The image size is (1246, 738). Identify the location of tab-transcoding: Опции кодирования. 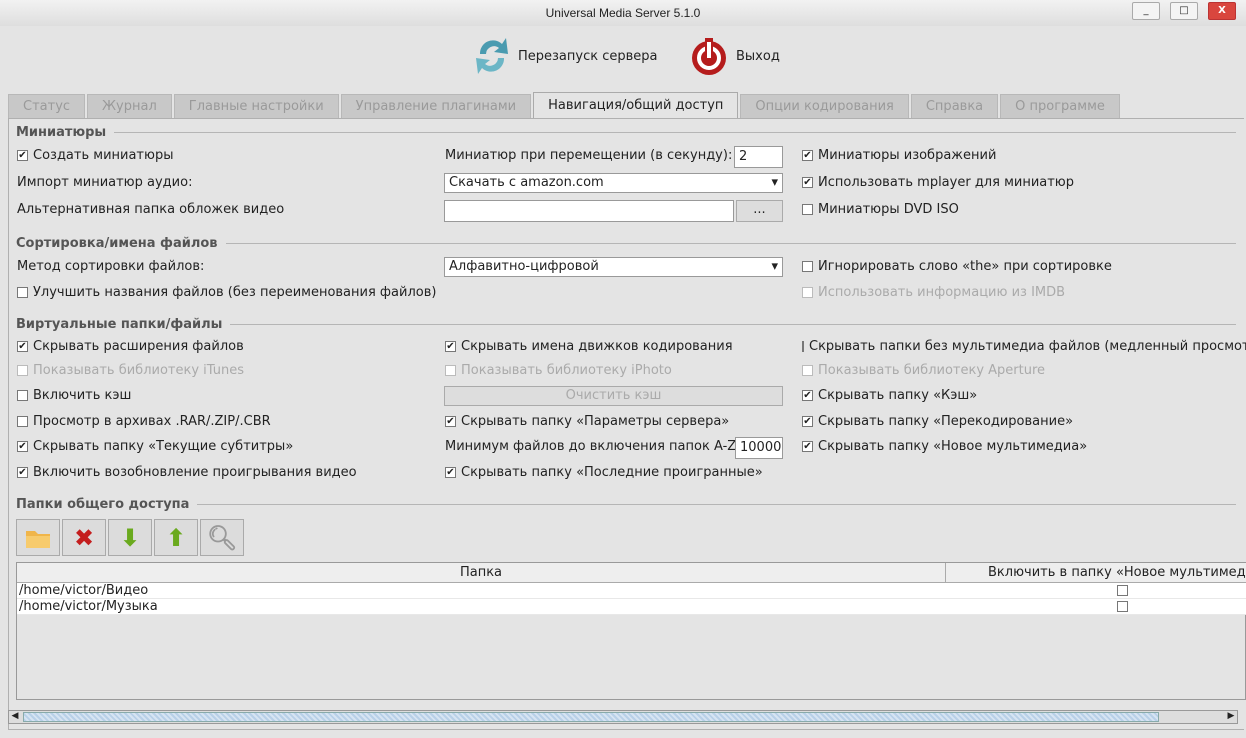
(824, 106).